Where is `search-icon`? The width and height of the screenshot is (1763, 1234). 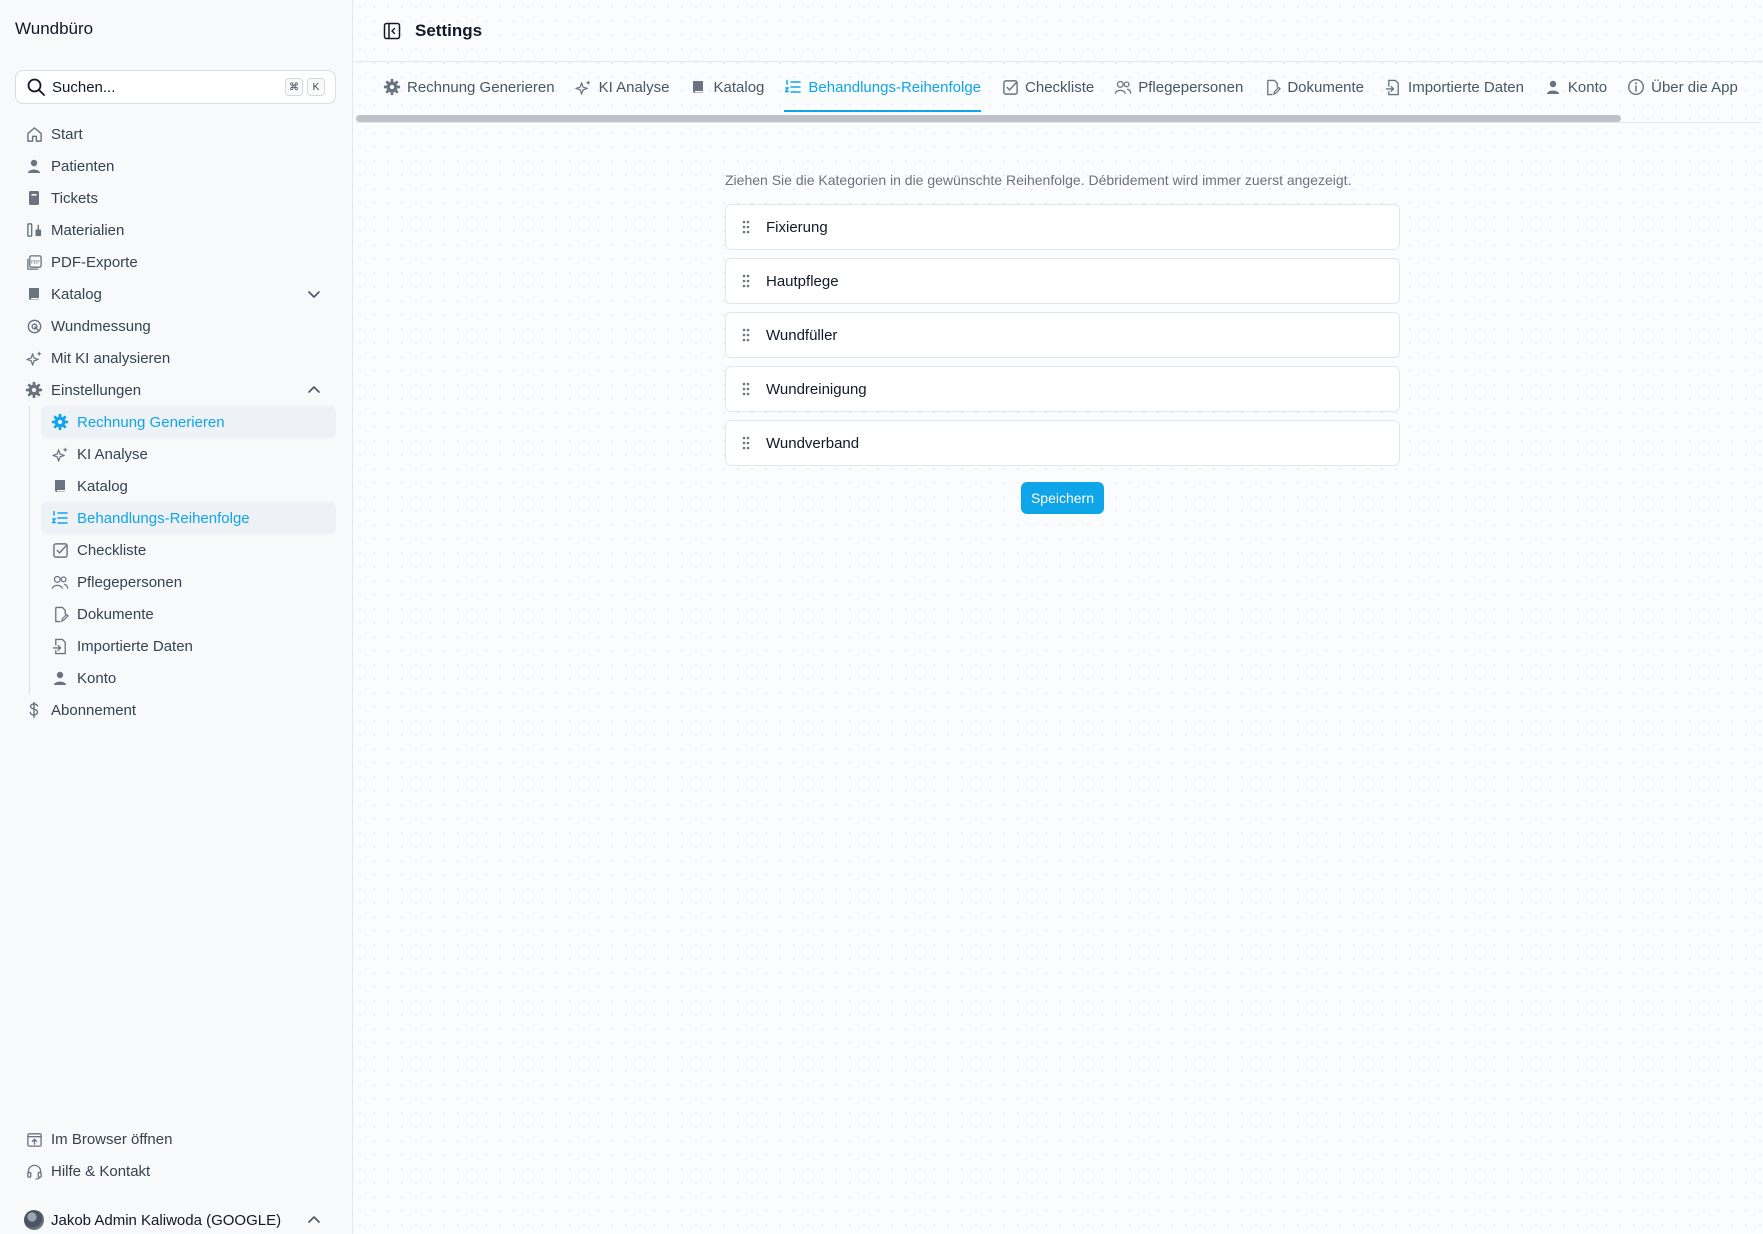 search-icon is located at coordinates (36, 87).